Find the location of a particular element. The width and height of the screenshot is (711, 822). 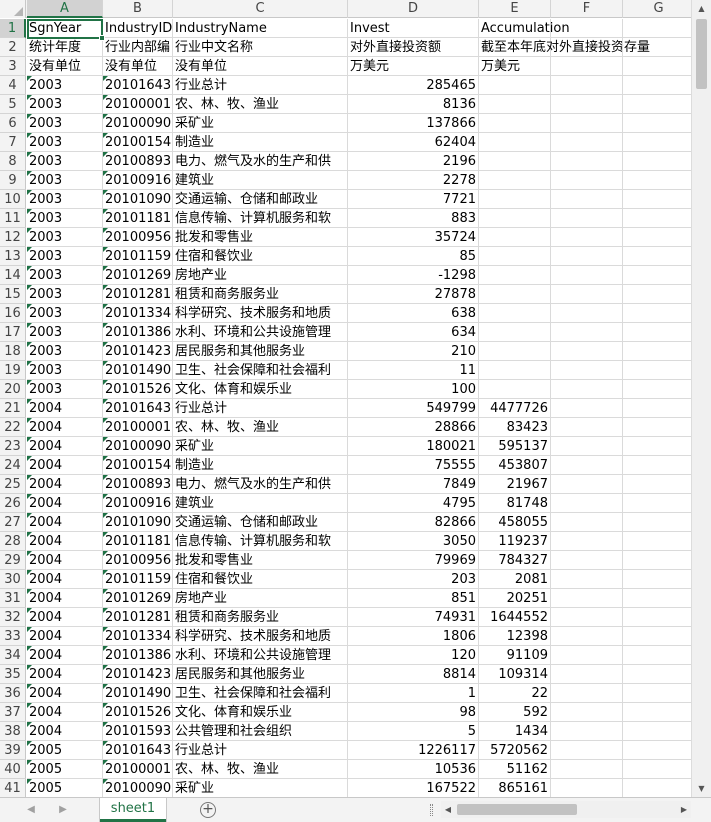

cell-b: 20101643 is located at coordinates (138, 750).